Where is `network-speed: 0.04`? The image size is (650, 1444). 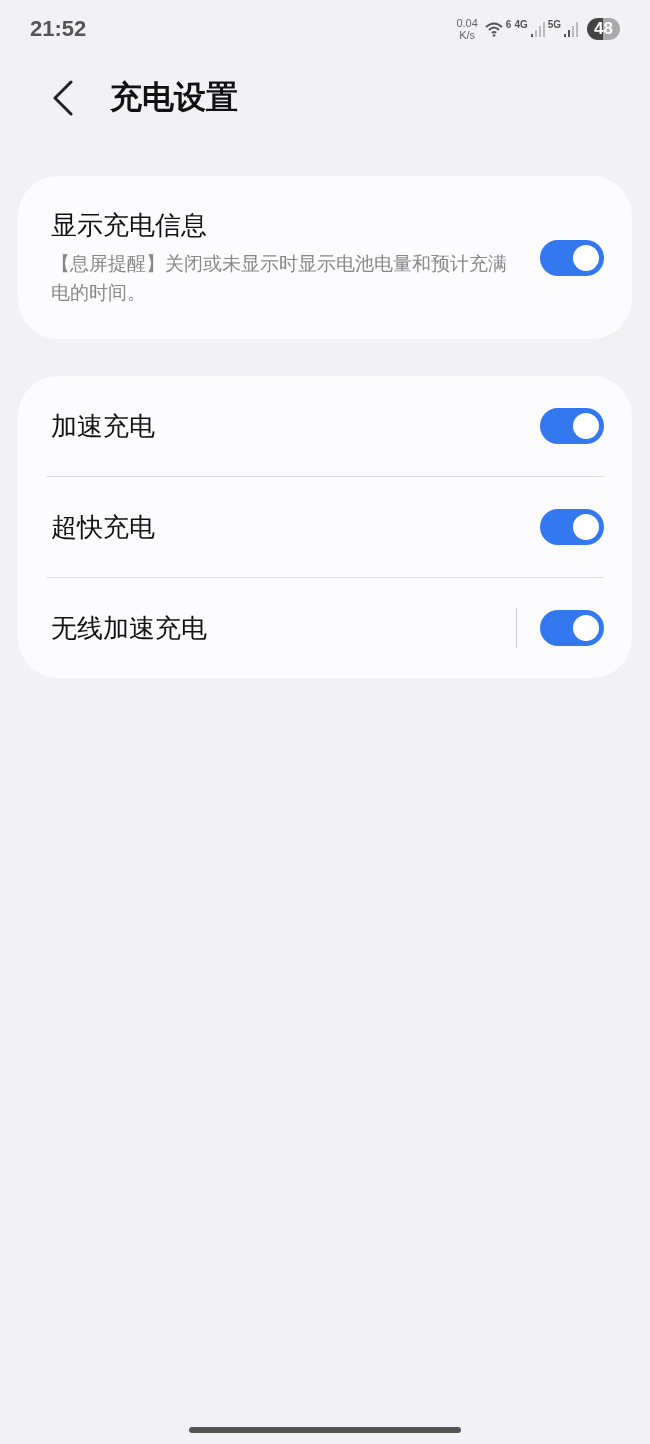 network-speed: 0.04 is located at coordinates (467, 22).